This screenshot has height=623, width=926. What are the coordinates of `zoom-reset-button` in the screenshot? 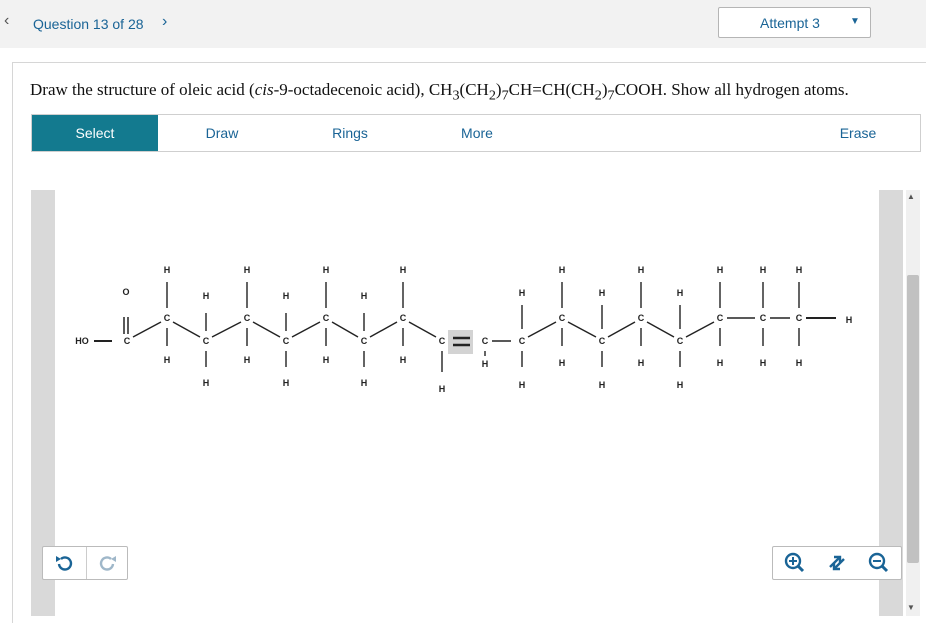 It's located at (837, 563).